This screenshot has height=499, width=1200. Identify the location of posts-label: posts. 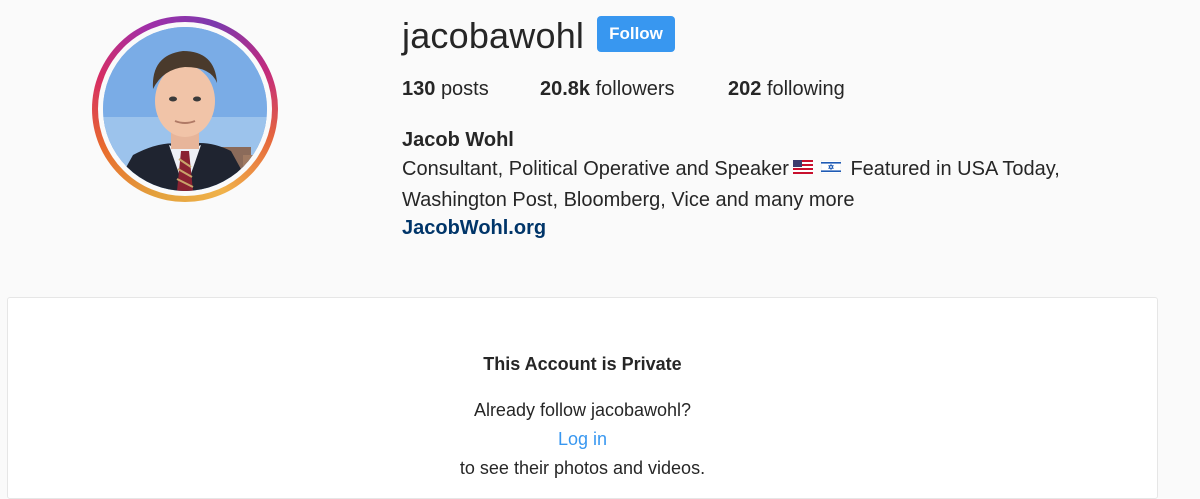
(464, 89).